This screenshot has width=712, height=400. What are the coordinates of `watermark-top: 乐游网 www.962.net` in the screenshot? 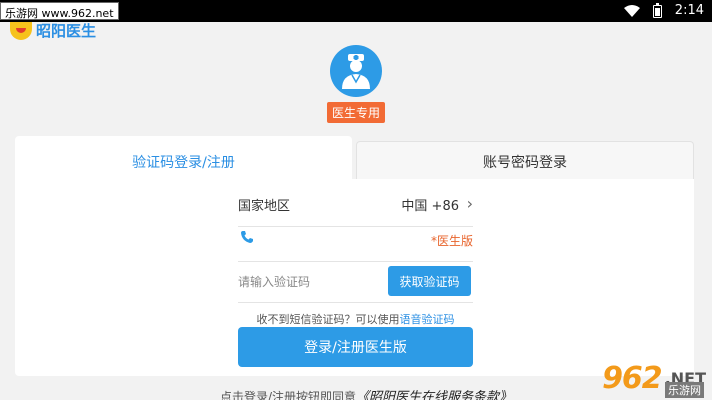 It's located at (59, 11).